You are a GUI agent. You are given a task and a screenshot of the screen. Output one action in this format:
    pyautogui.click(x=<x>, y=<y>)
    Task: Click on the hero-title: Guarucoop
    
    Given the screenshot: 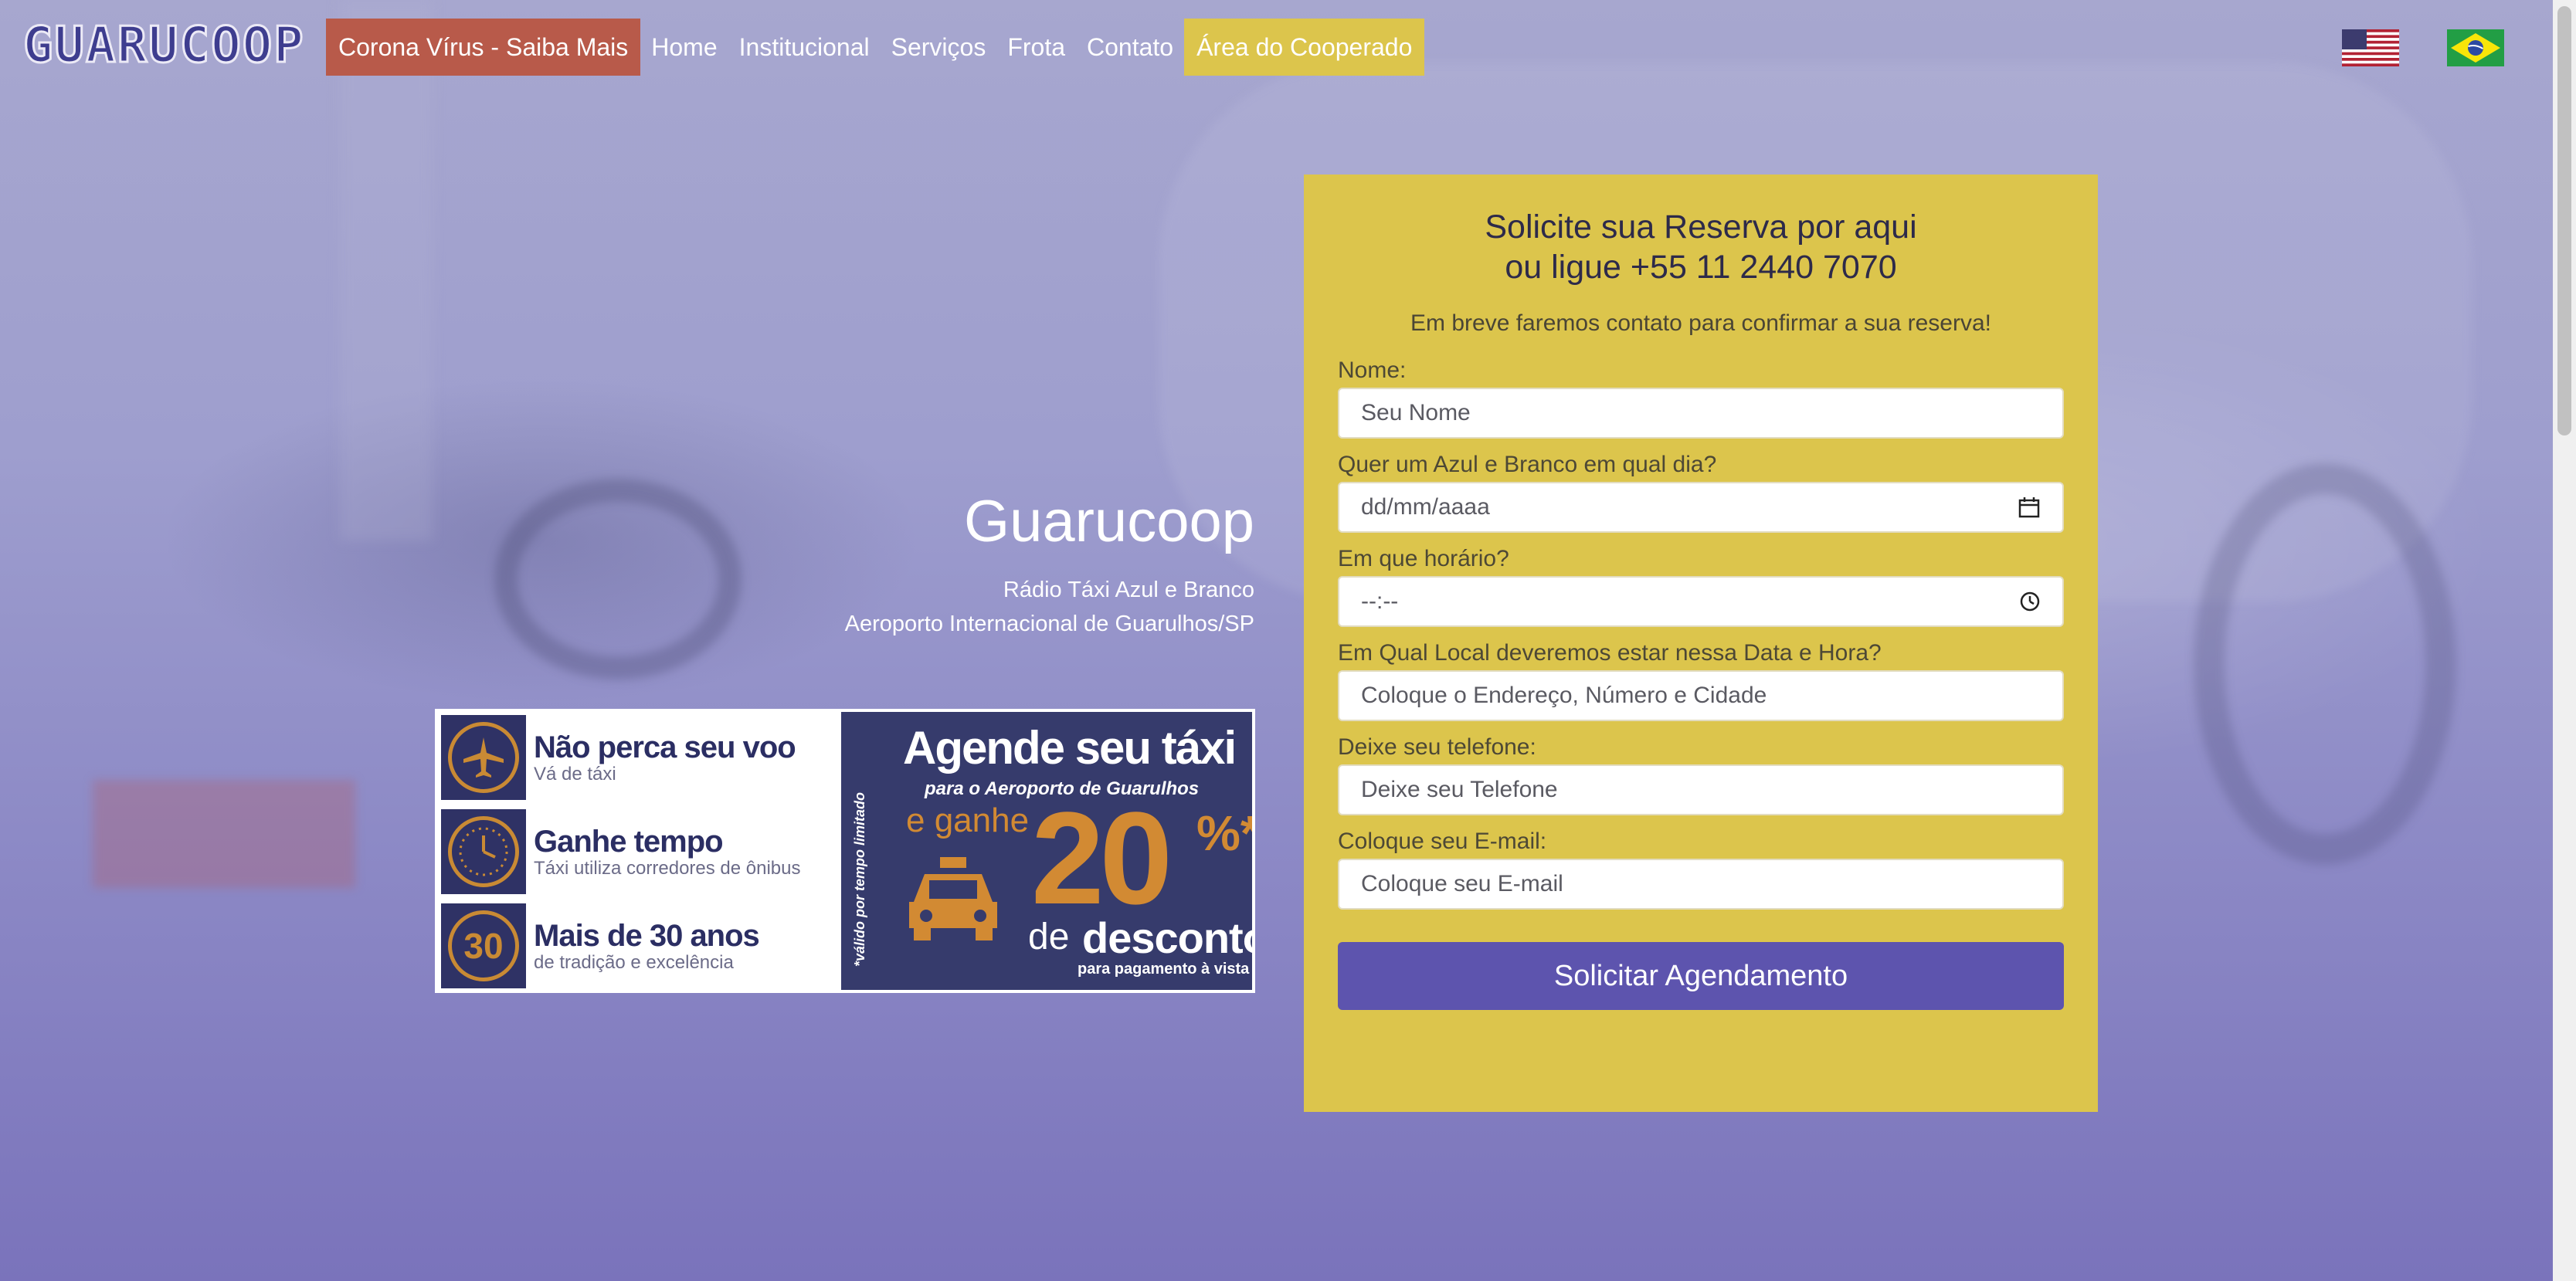 What is the action you would take?
    pyautogui.click(x=1108, y=522)
    